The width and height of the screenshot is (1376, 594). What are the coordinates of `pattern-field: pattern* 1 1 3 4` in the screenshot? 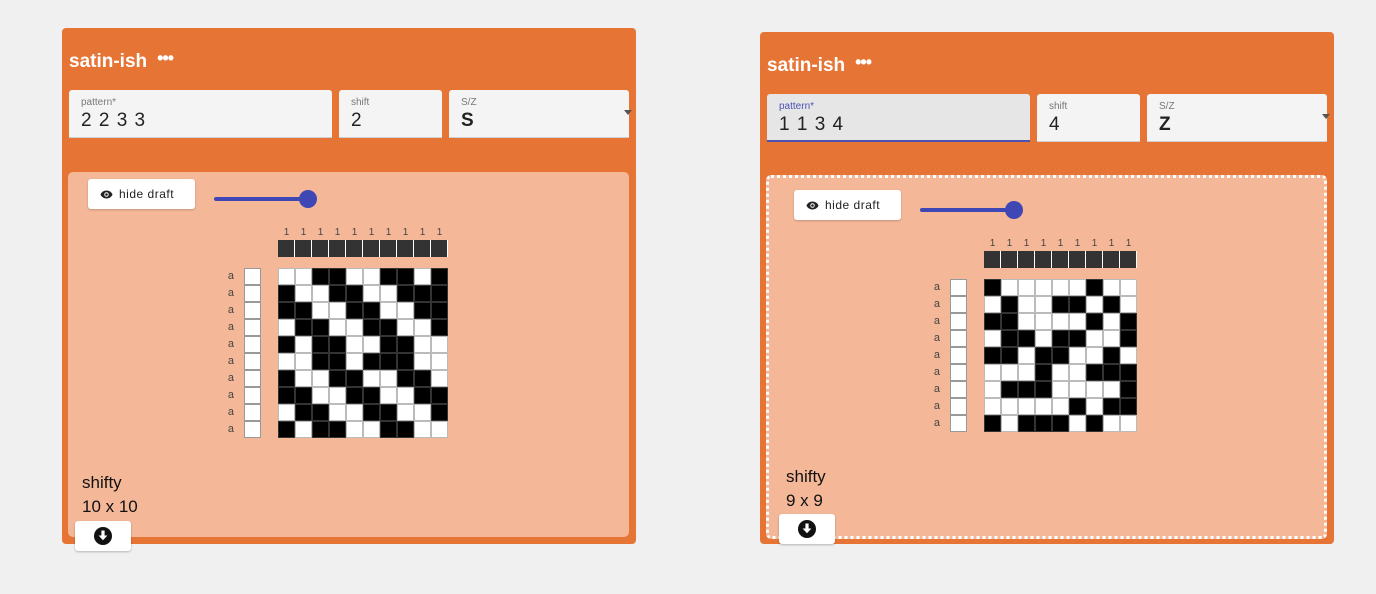 It's located at (898, 118).